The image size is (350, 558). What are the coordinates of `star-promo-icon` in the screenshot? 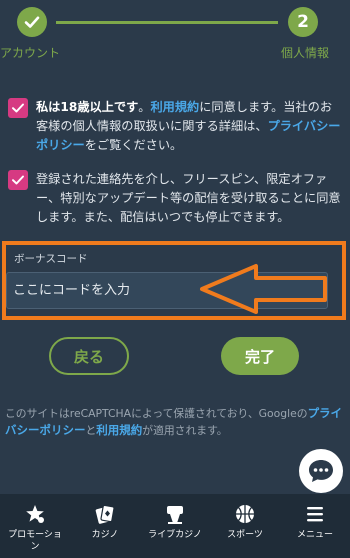 It's located at (35, 514).